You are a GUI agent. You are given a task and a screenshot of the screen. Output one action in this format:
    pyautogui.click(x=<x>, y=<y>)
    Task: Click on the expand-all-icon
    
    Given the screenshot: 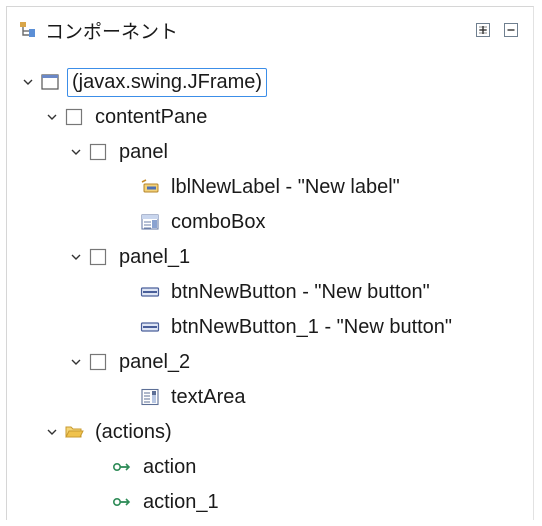 What is the action you would take?
    pyautogui.click(x=483, y=30)
    